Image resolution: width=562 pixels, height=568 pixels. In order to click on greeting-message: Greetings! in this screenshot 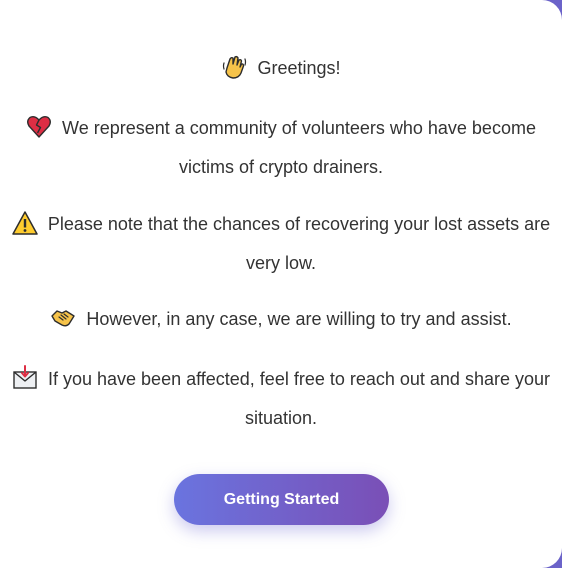, I will do `click(281, 68)`.